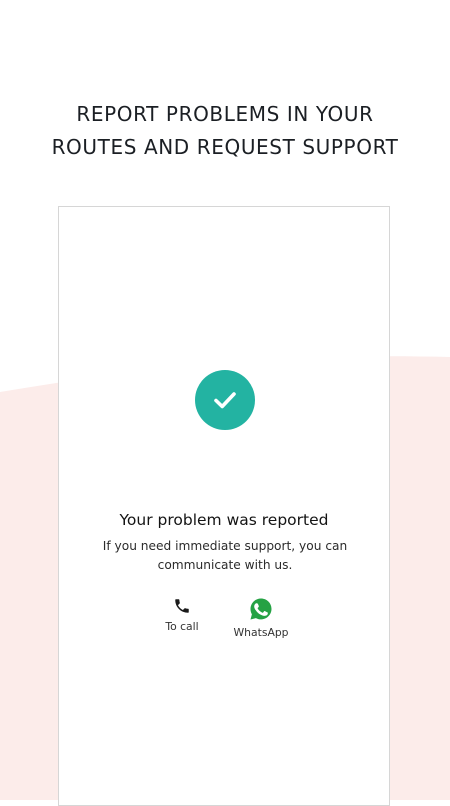 The width and height of the screenshot is (450, 806). I want to click on headline-line-1: REPORT PROBLEMS IN YOUR, so click(225, 114).